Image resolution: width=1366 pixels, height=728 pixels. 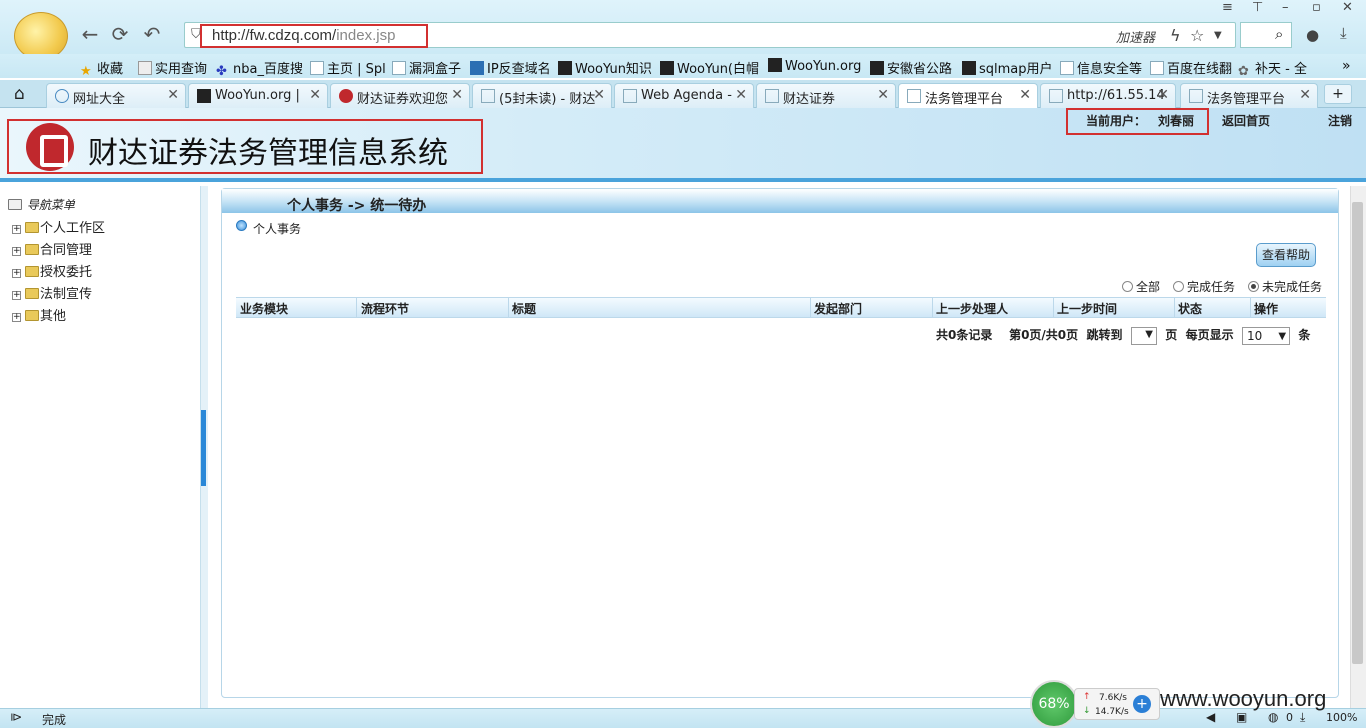 What do you see at coordinates (630, 96) in the screenshot?
I see `page-icon` at bounding box center [630, 96].